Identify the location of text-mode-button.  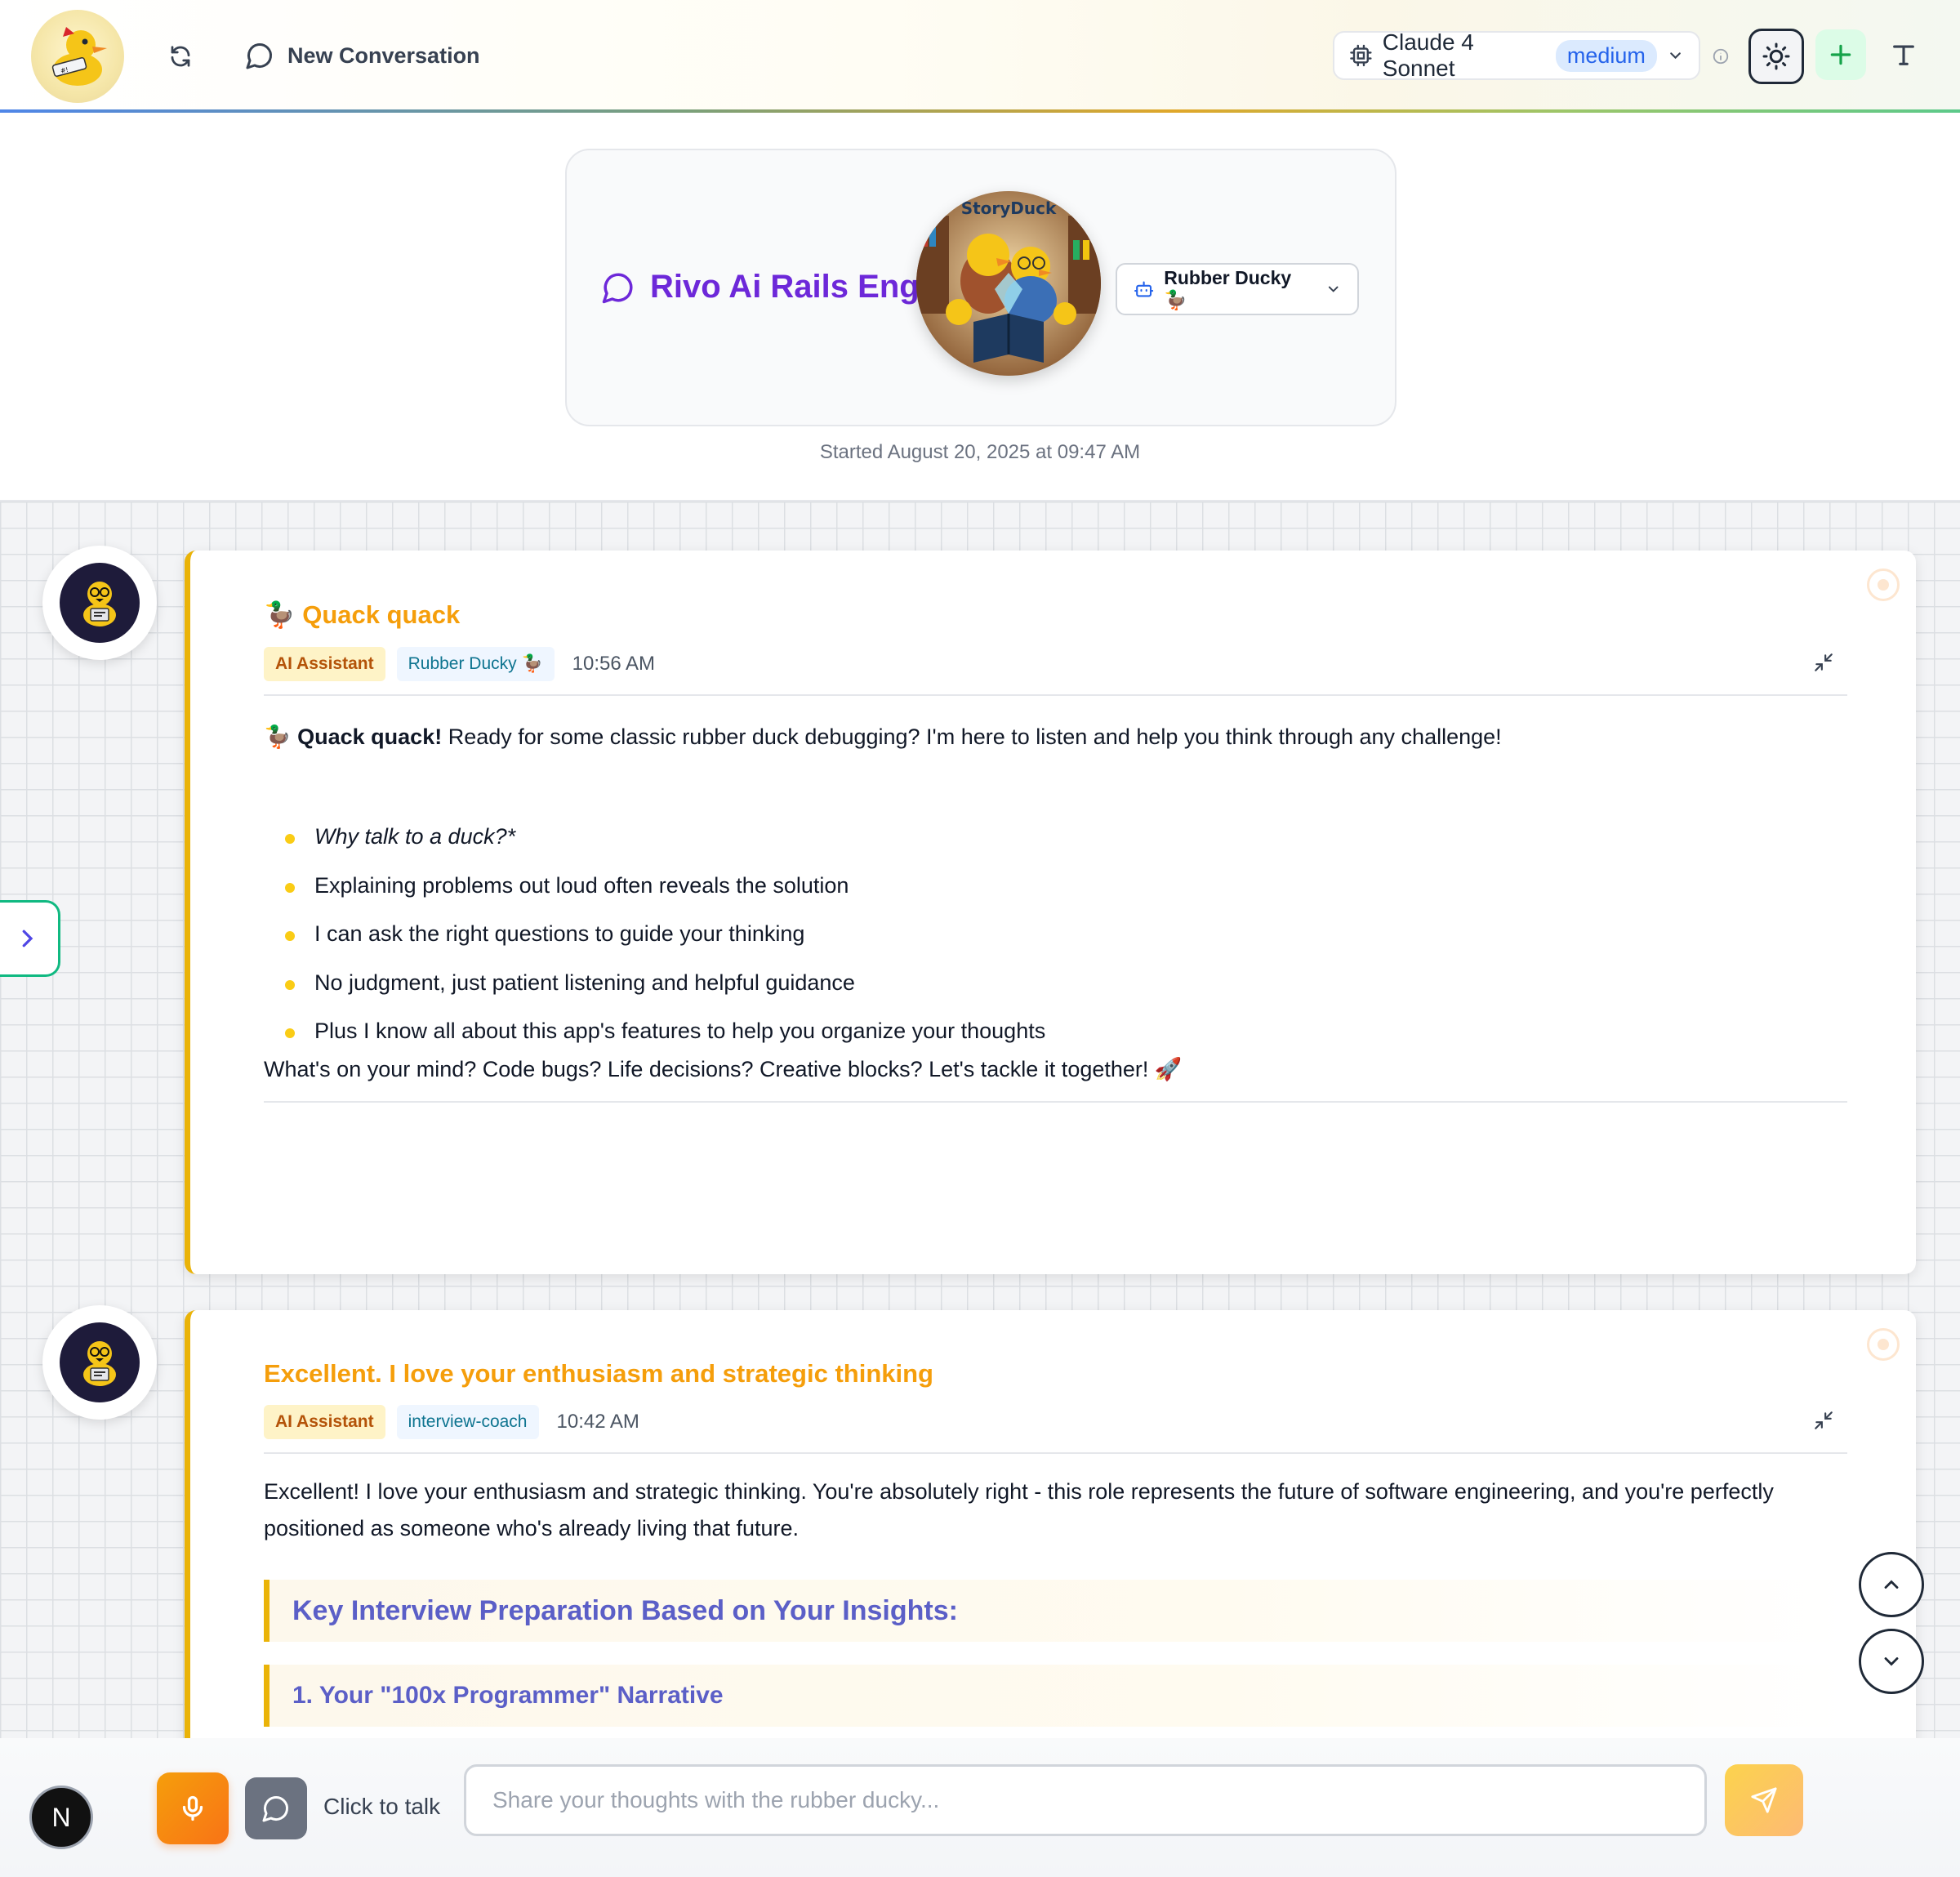
(276, 1808).